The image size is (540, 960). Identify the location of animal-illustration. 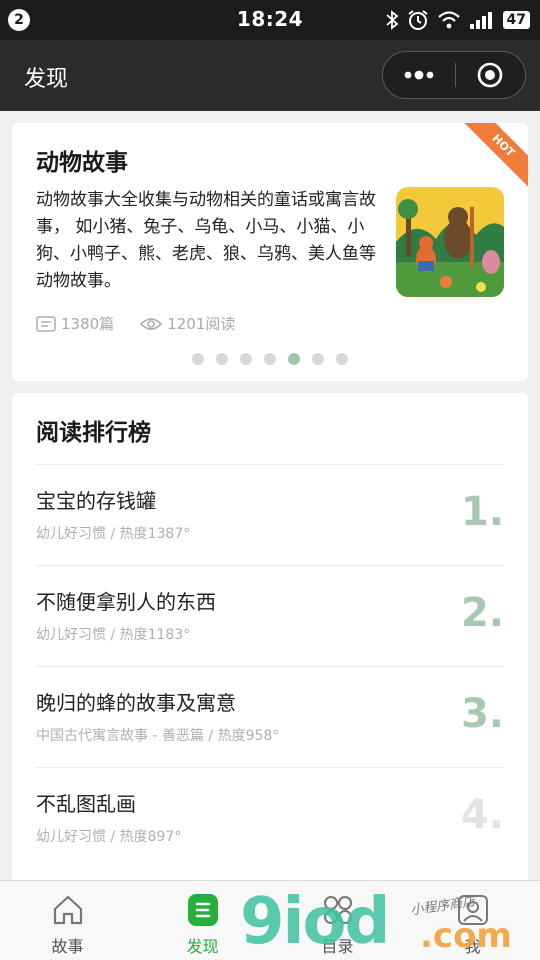
(450, 242).